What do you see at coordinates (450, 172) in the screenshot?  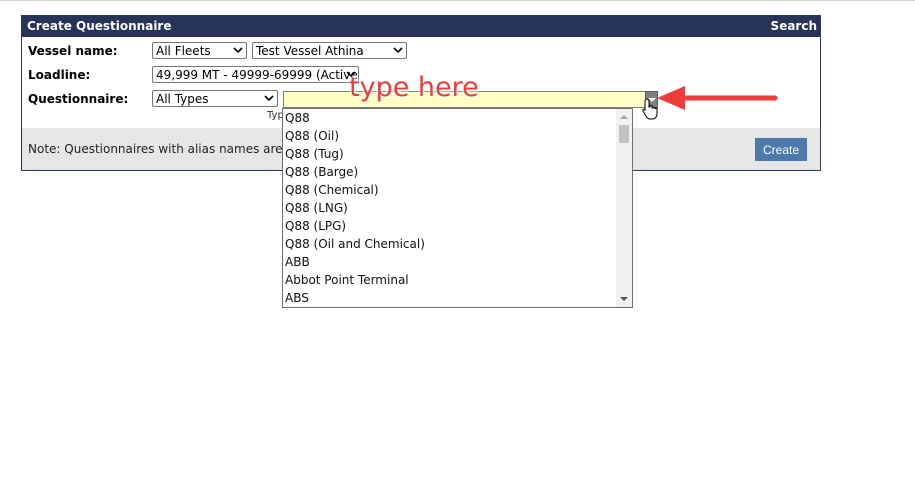 I see `dropdown-option: Q88 (Barge)` at bounding box center [450, 172].